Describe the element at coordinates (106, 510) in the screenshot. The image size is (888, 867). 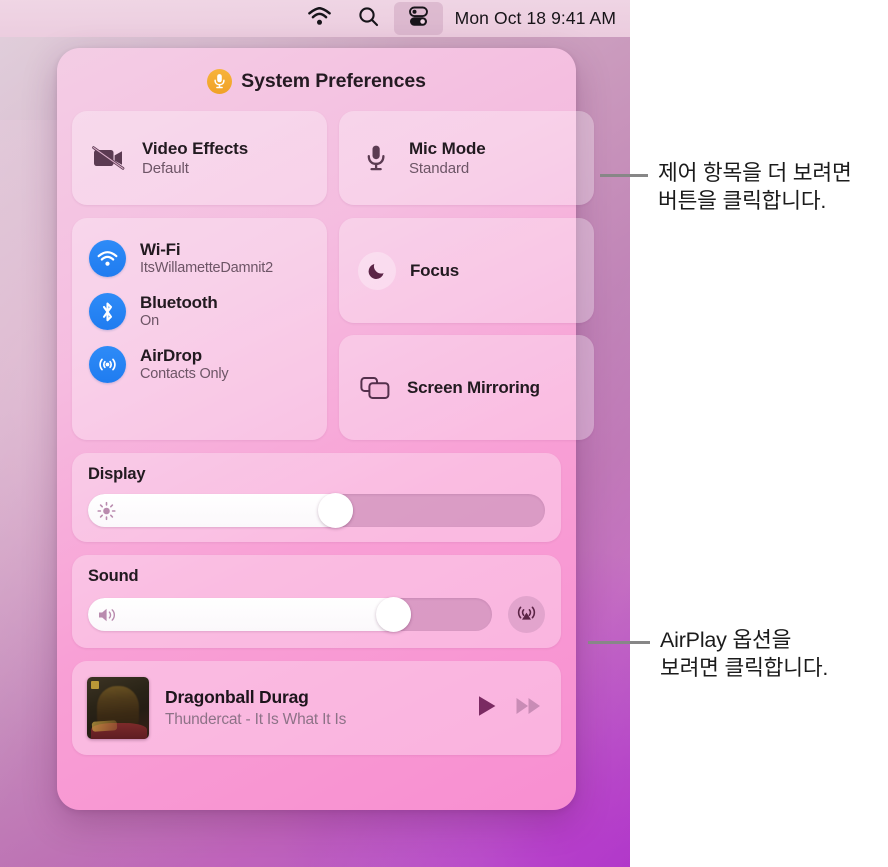
I see `brightness-icon` at that location.